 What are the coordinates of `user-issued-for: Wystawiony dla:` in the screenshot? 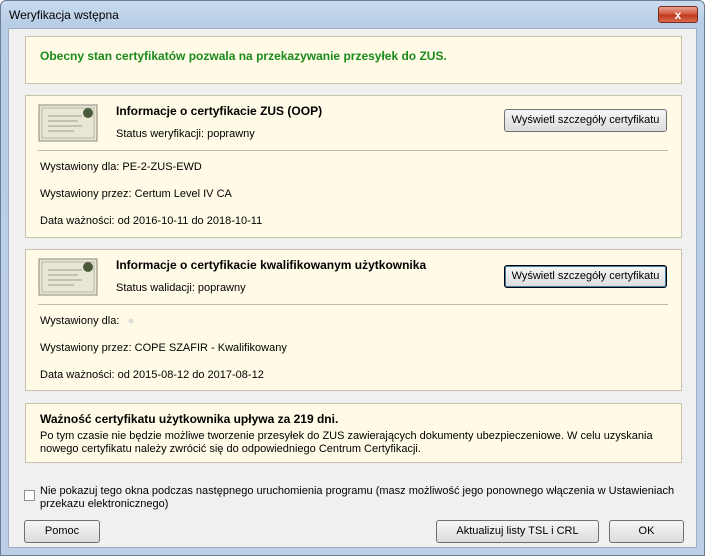 It's located at (126, 321).